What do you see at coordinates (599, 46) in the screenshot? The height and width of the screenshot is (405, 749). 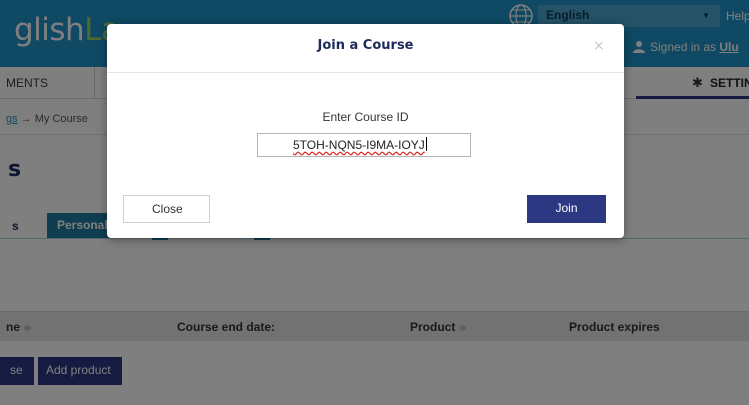 I see `close-icon: ×` at bounding box center [599, 46].